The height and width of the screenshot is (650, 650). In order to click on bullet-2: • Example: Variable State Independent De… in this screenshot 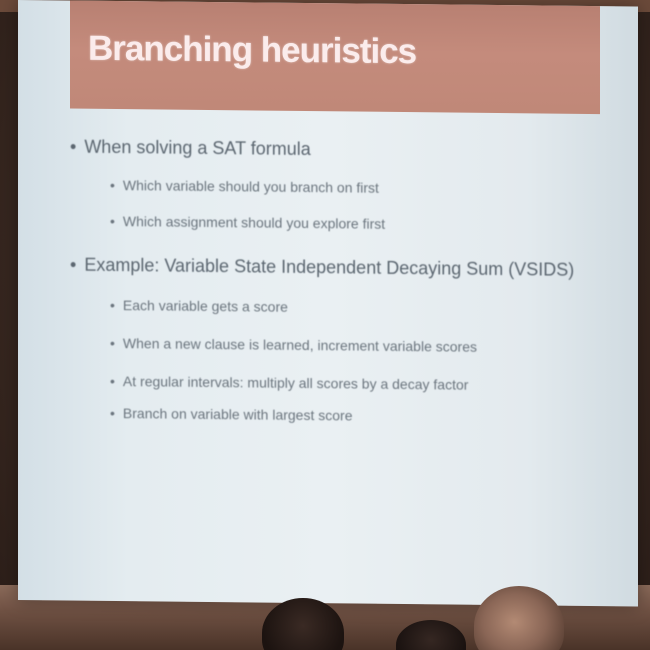, I will do `click(322, 268)`.